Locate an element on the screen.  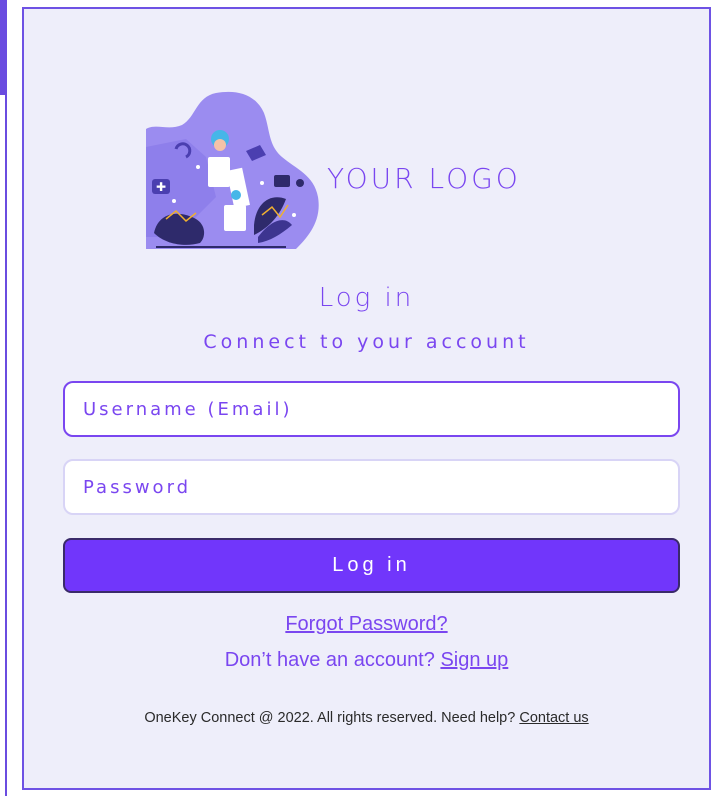
forgot-password-link: Forgot Password? is located at coordinates (366, 624).